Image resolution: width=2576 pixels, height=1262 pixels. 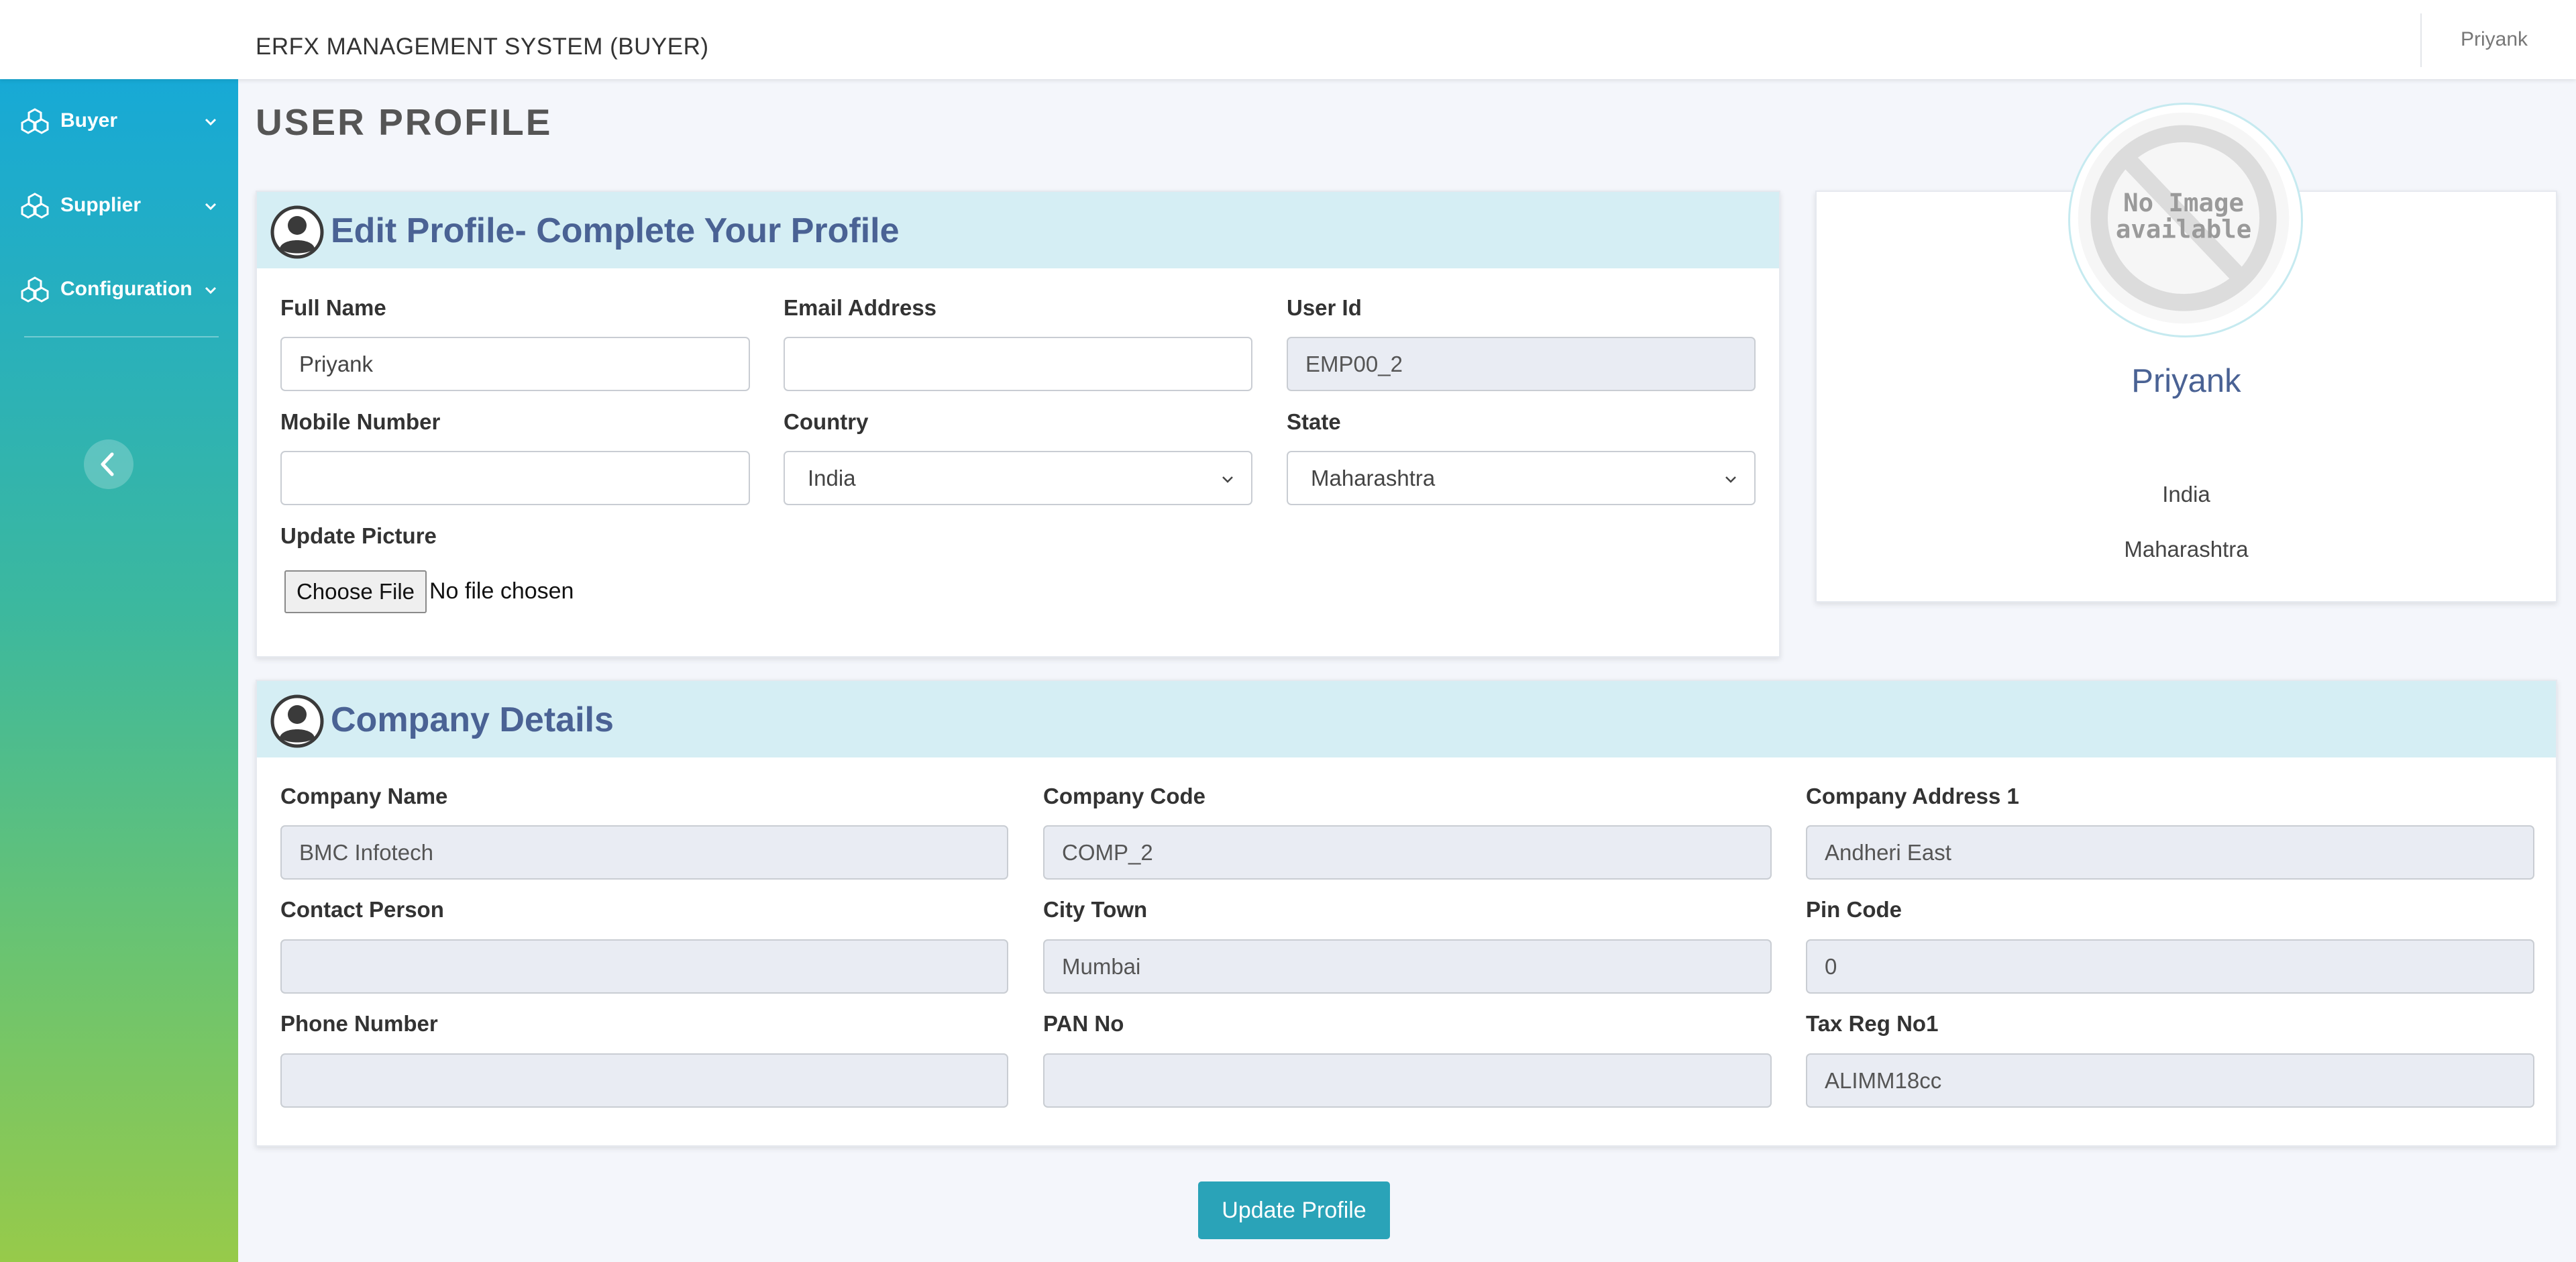 What do you see at coordinates (2186, 549) in the screenshot?
I see `profile-state: Maharashtra` at bounding box center [2186, 549].